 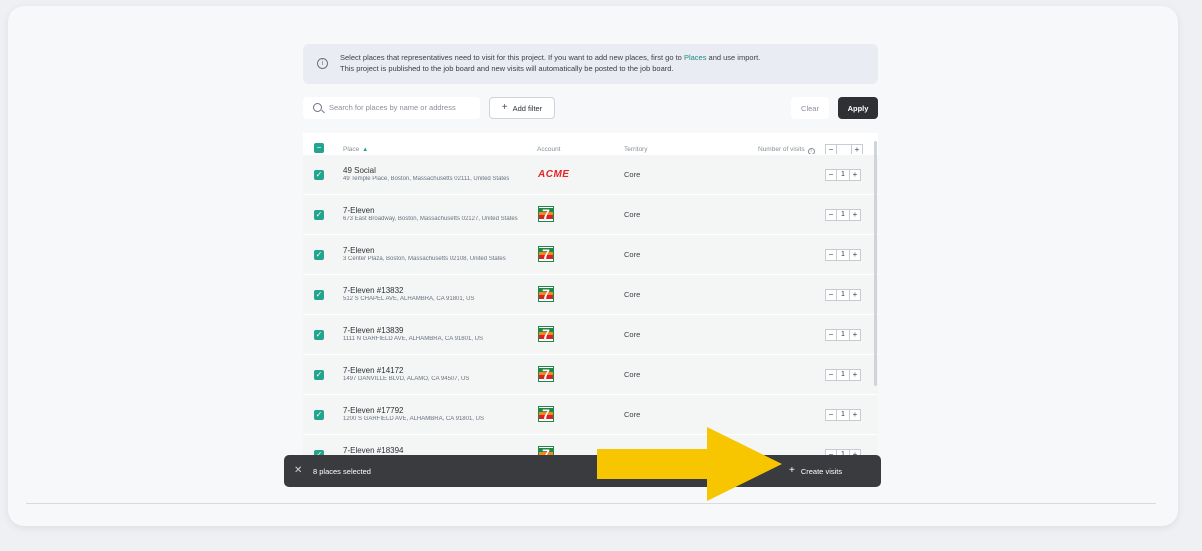 I want to click on place-name: 7-Eleven #13839, so click(x=373, y=330).